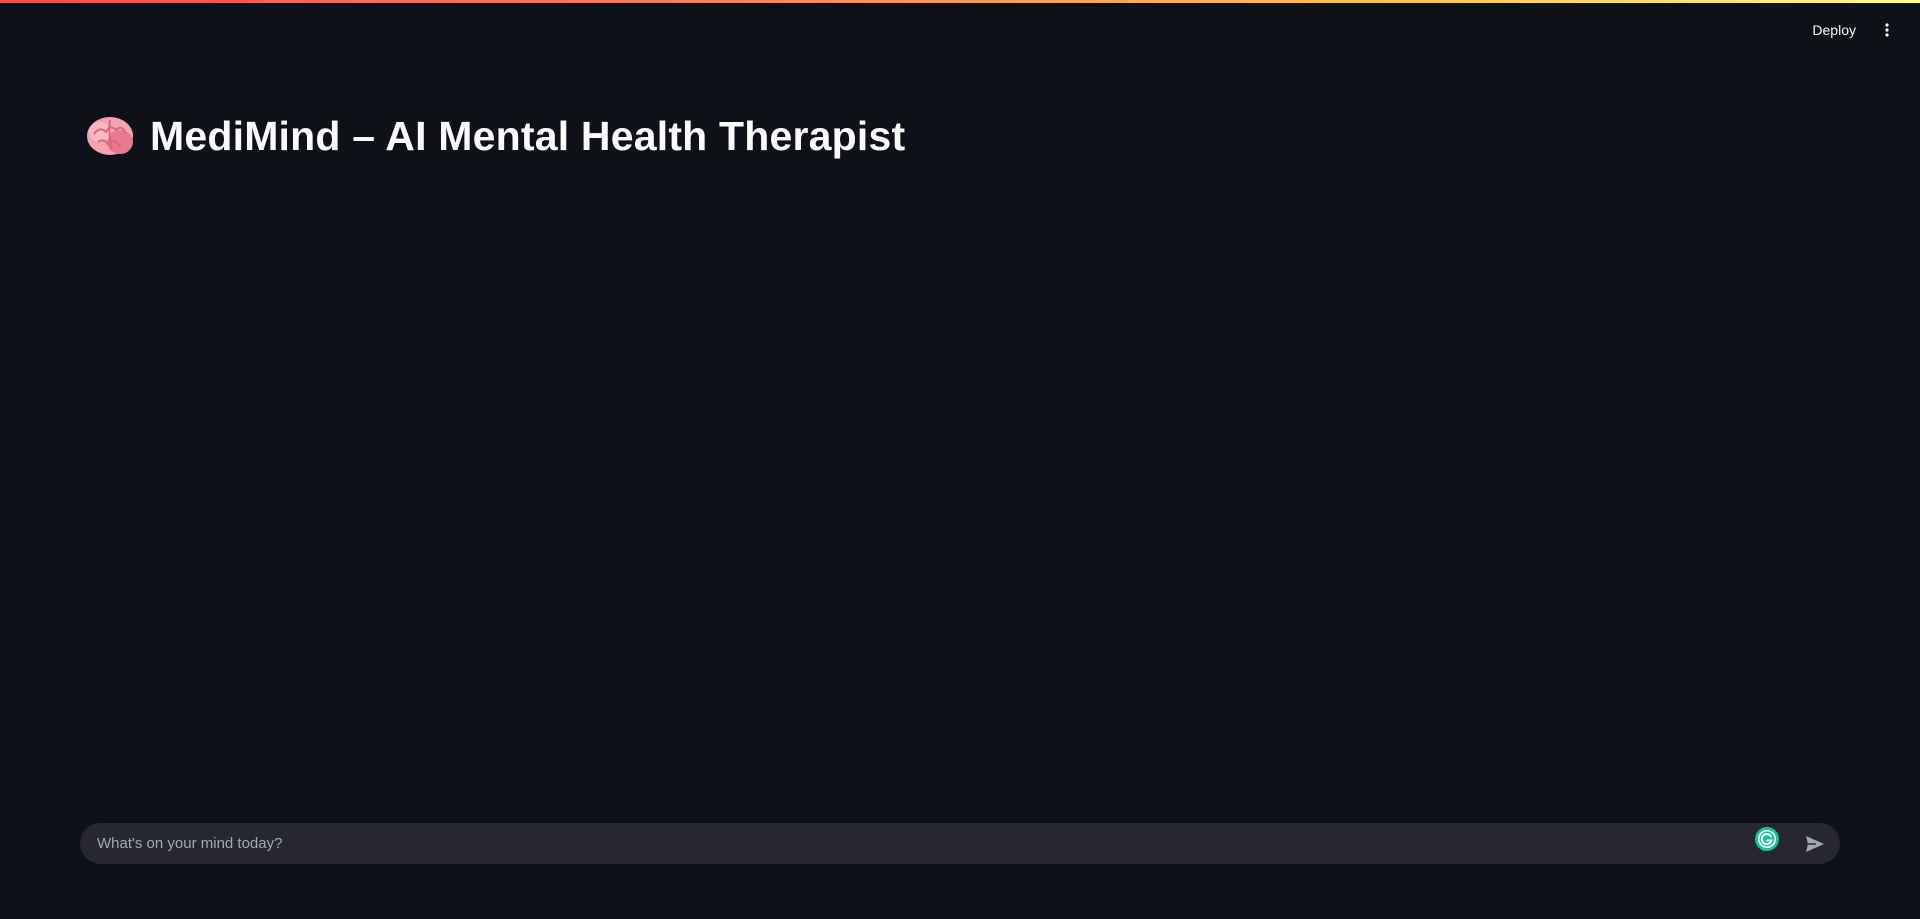 The image size is (1920, 919). I want to click on brain-emoji-icon, so click(110, 136).